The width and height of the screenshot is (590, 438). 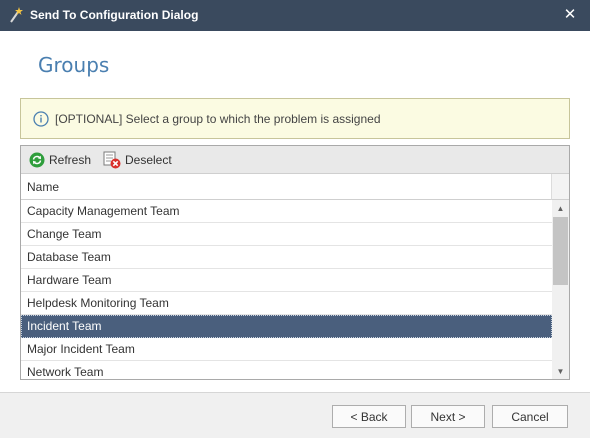 What do you see at coordinates (560, 289) in the screenshot?
I see `vertical-scrollbar: ▲ ▼` at bounding box center [560, 289].